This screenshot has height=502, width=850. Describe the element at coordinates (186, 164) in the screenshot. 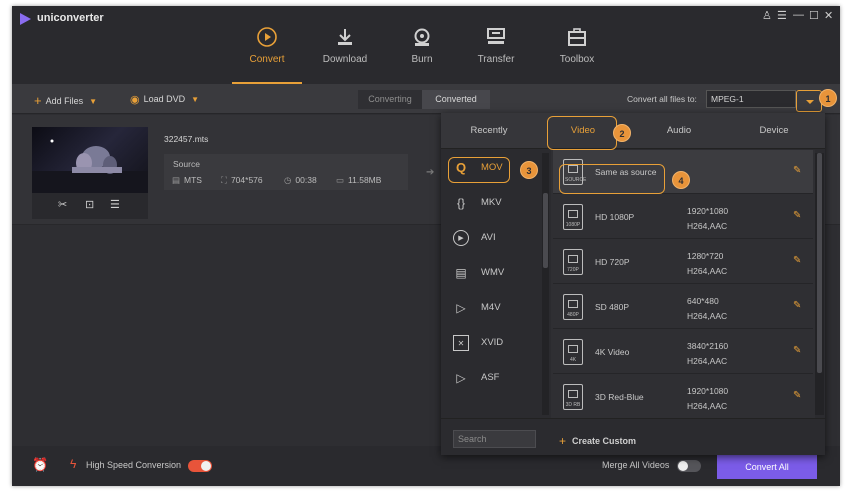

I see `source-label: Source` at that location.